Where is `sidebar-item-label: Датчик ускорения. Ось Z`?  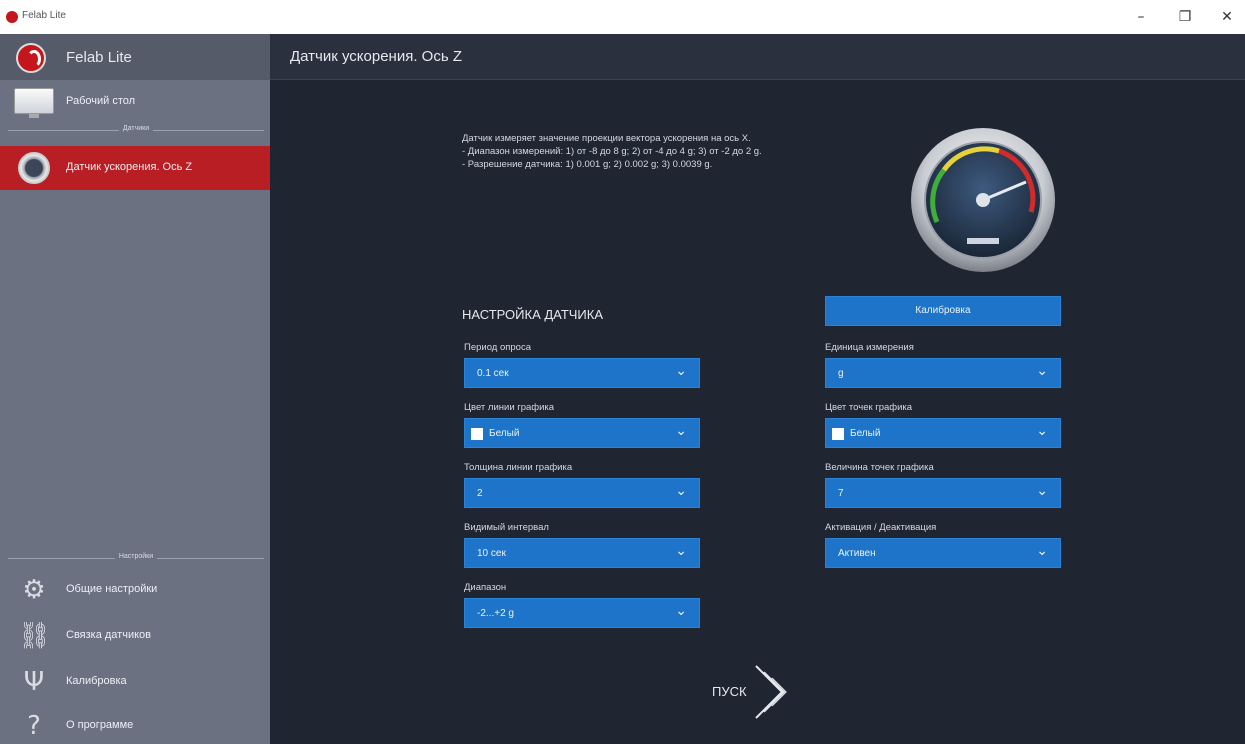
sidebar-item-label: Датчик ускорения. Ось Z is located at coordinates (129, 167).